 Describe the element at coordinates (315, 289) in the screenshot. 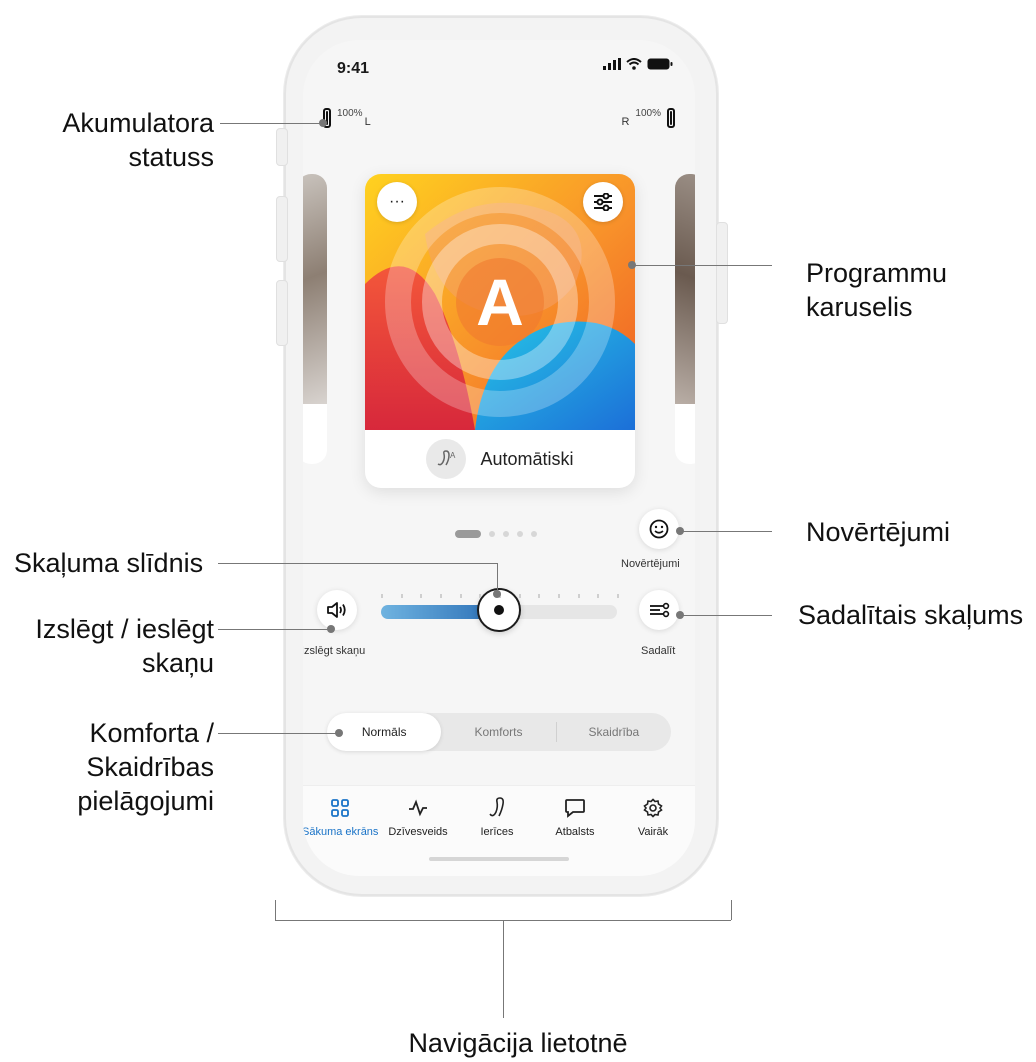

I see `carousel-card-previous-photo` at that location.